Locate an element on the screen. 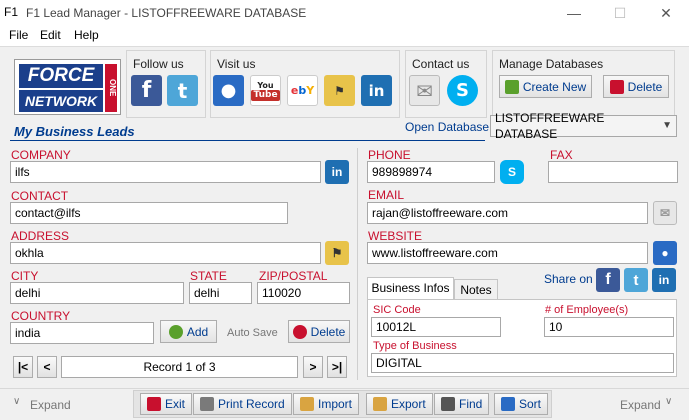 This screenshot has height=420, width=689. export-button: Export is located at coordinates (399, 404).